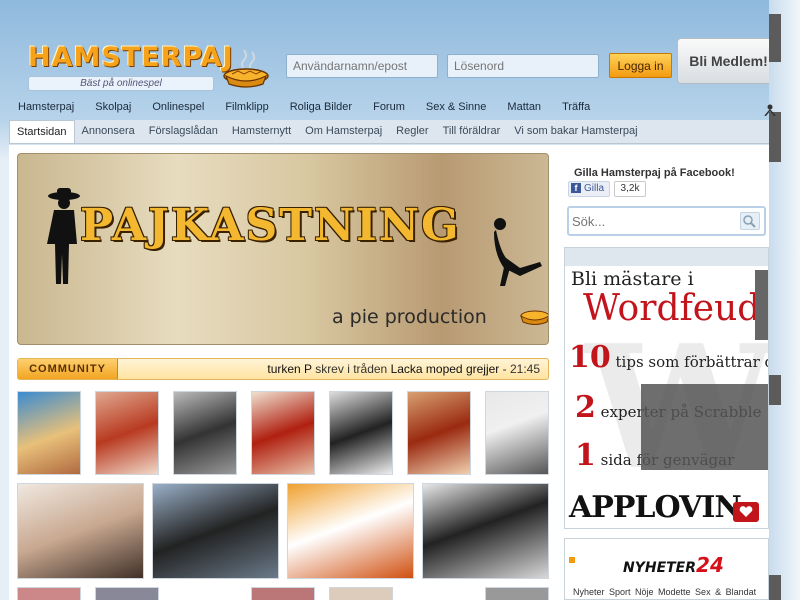 This screenshot has width=800, height=600. Describe the element at coordinates (472, 131) in the screenshot. I see `tab-till-foraldrar: Till föräldrar` at that location.